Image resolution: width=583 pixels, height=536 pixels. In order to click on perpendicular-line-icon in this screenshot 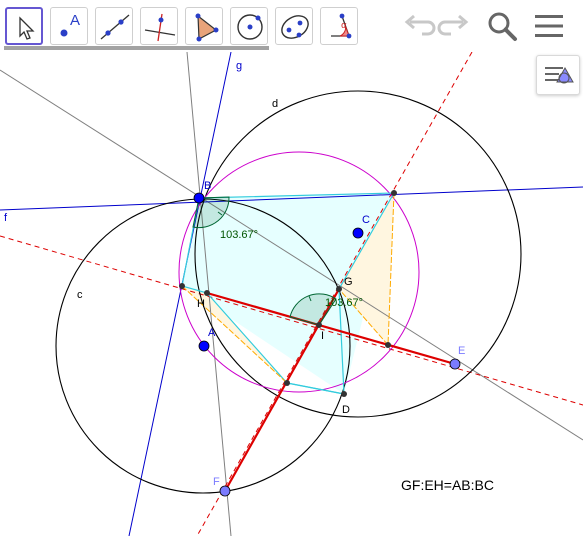, I will do `click(160, 27)`.